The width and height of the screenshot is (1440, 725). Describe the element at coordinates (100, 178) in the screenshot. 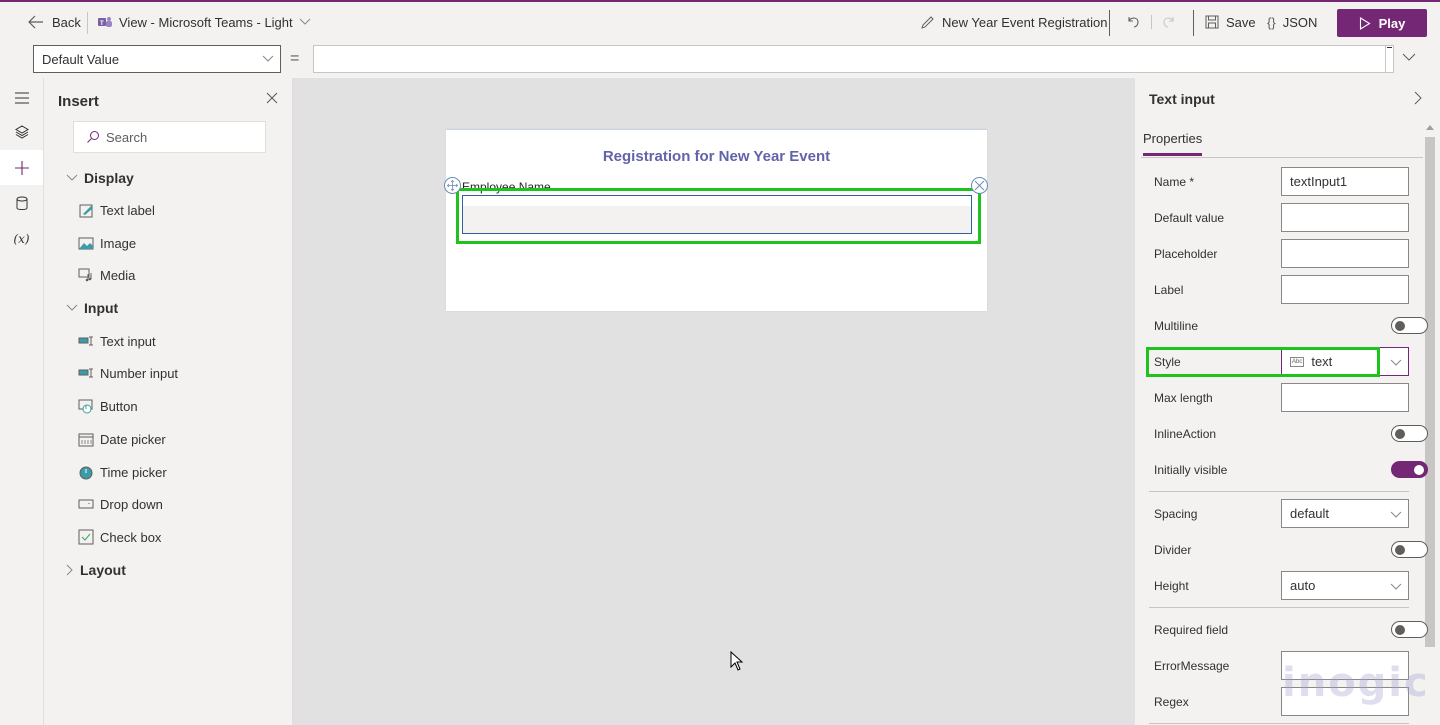

I see `group-display: Display` at that location.